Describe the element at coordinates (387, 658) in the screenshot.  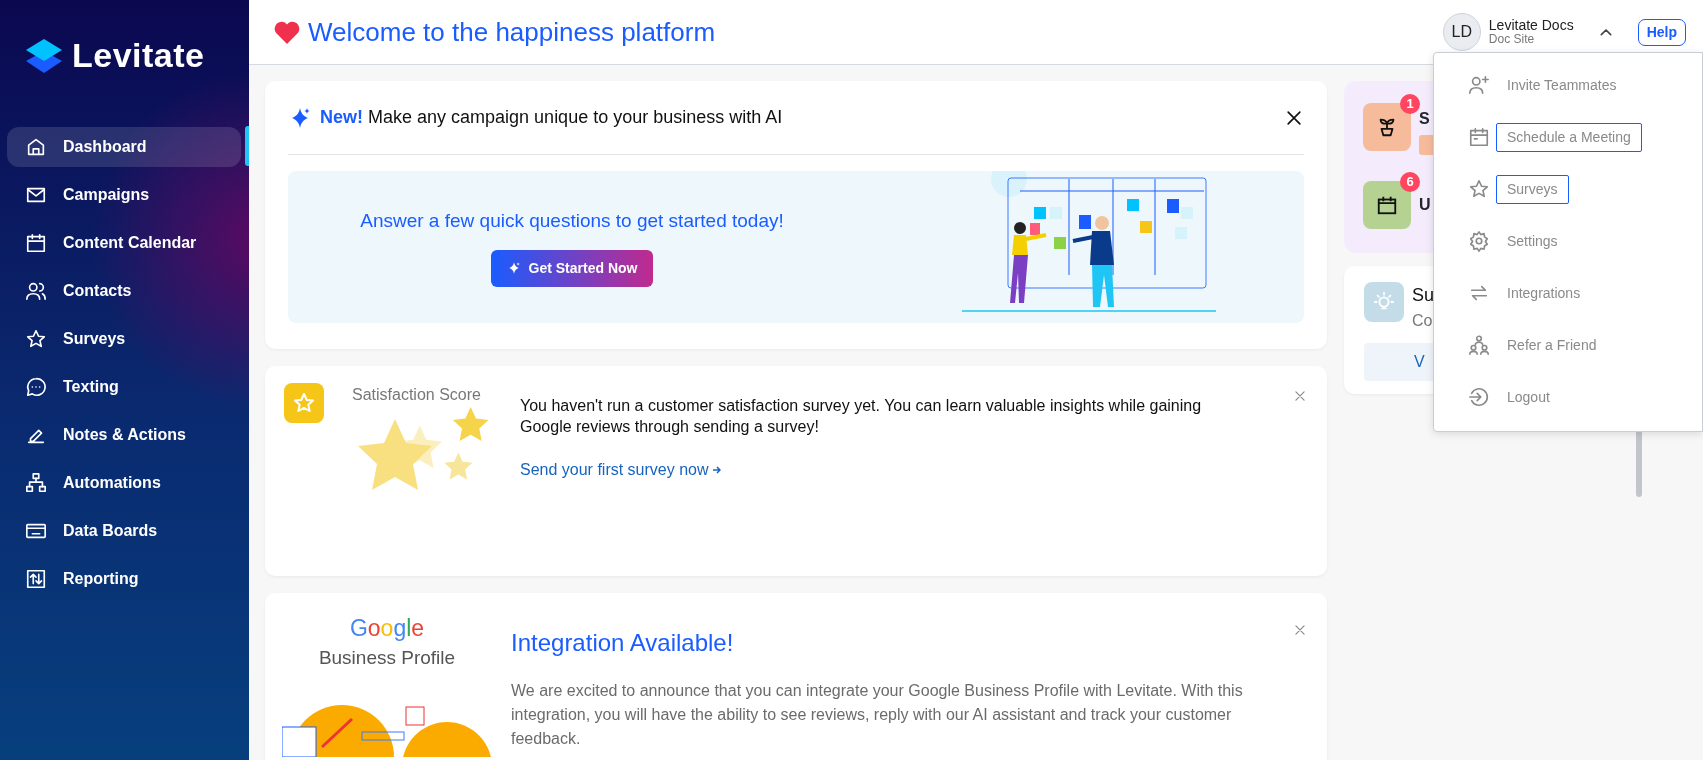
I see `logo-subtitle: Business Profile` at that location.